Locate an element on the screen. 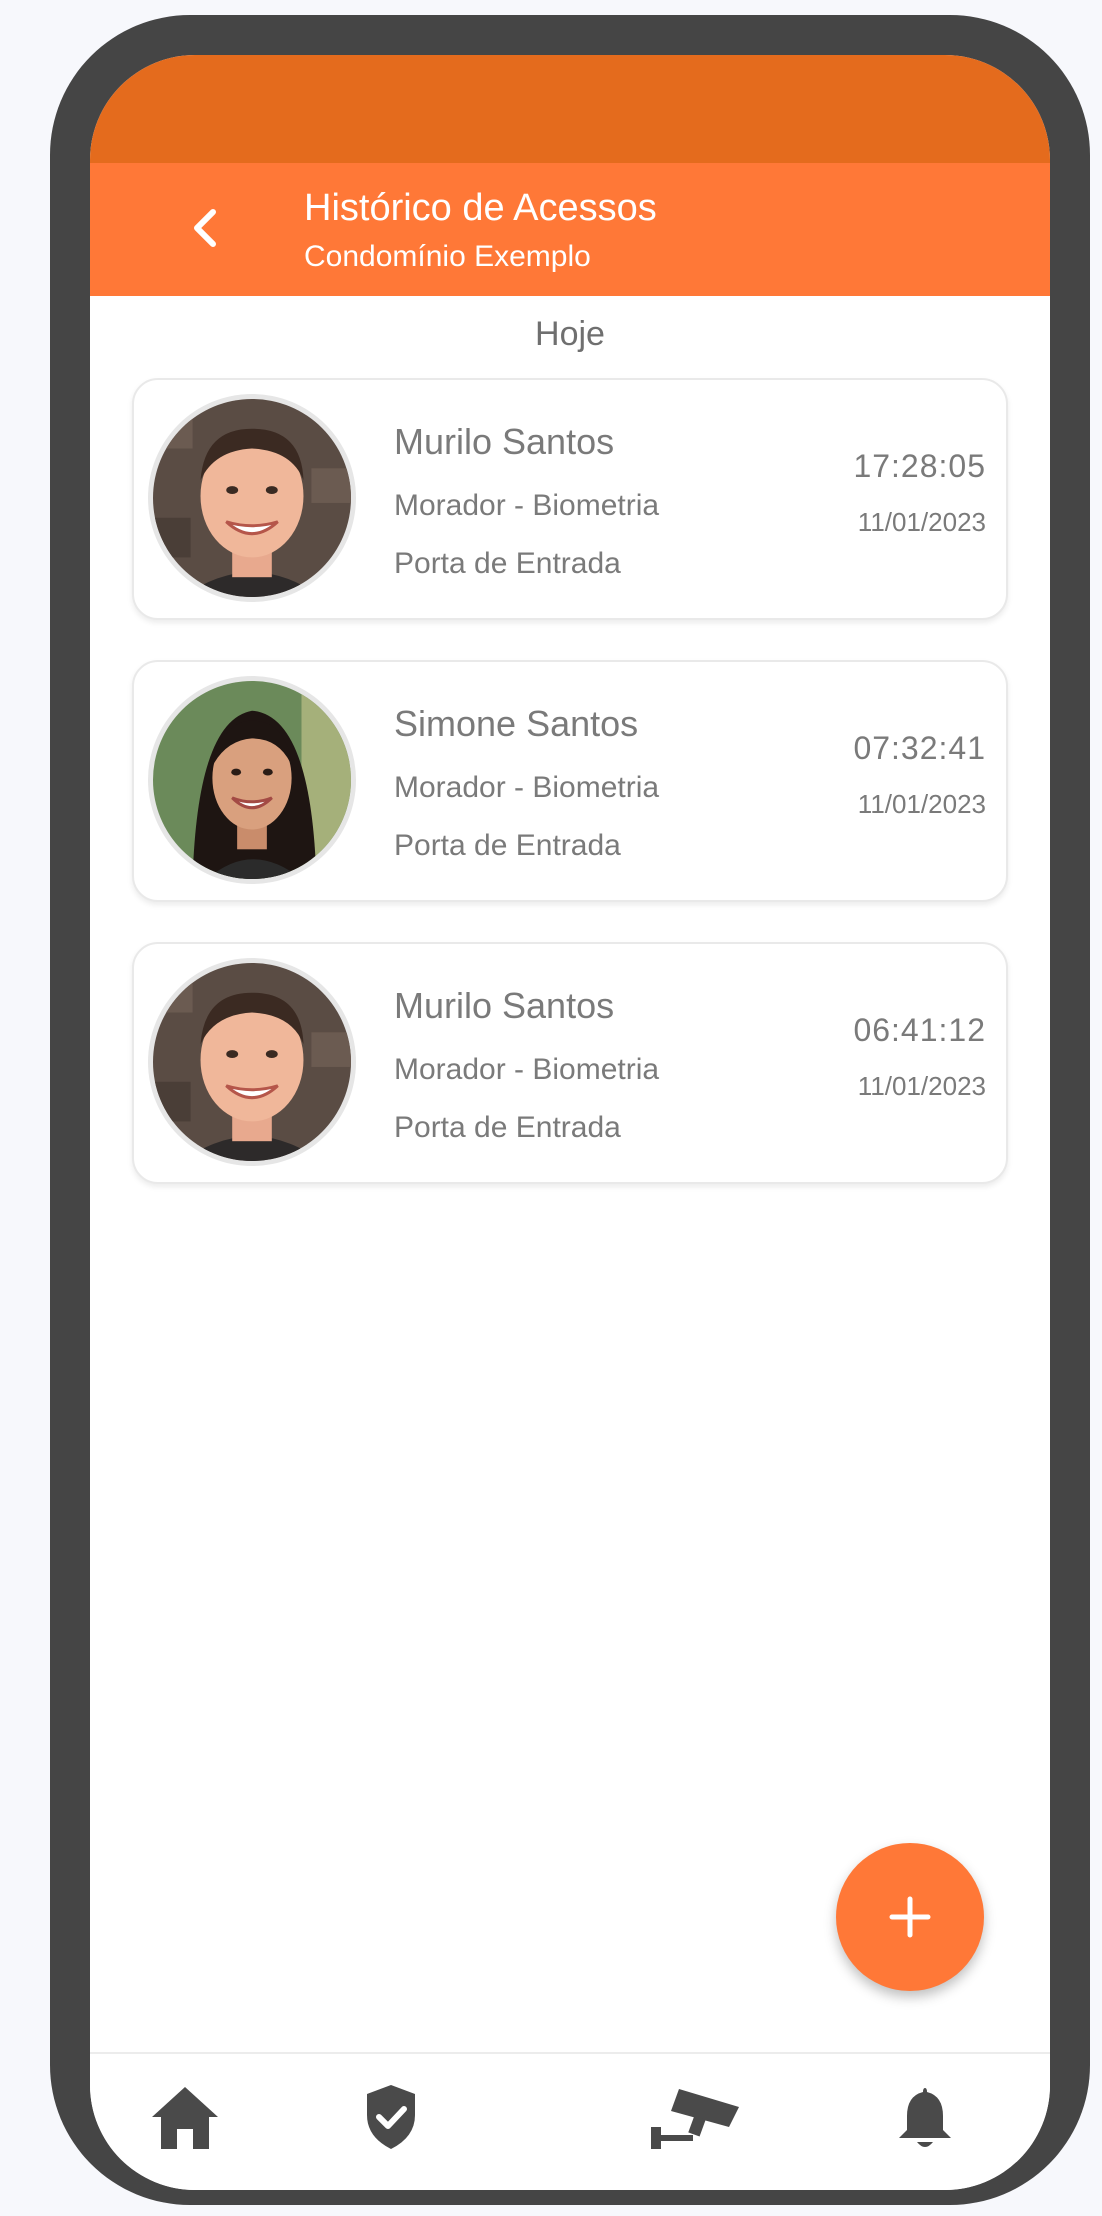 The image size is (1102, 2216). security-camera-icon is located at coordinates (695, 2119).